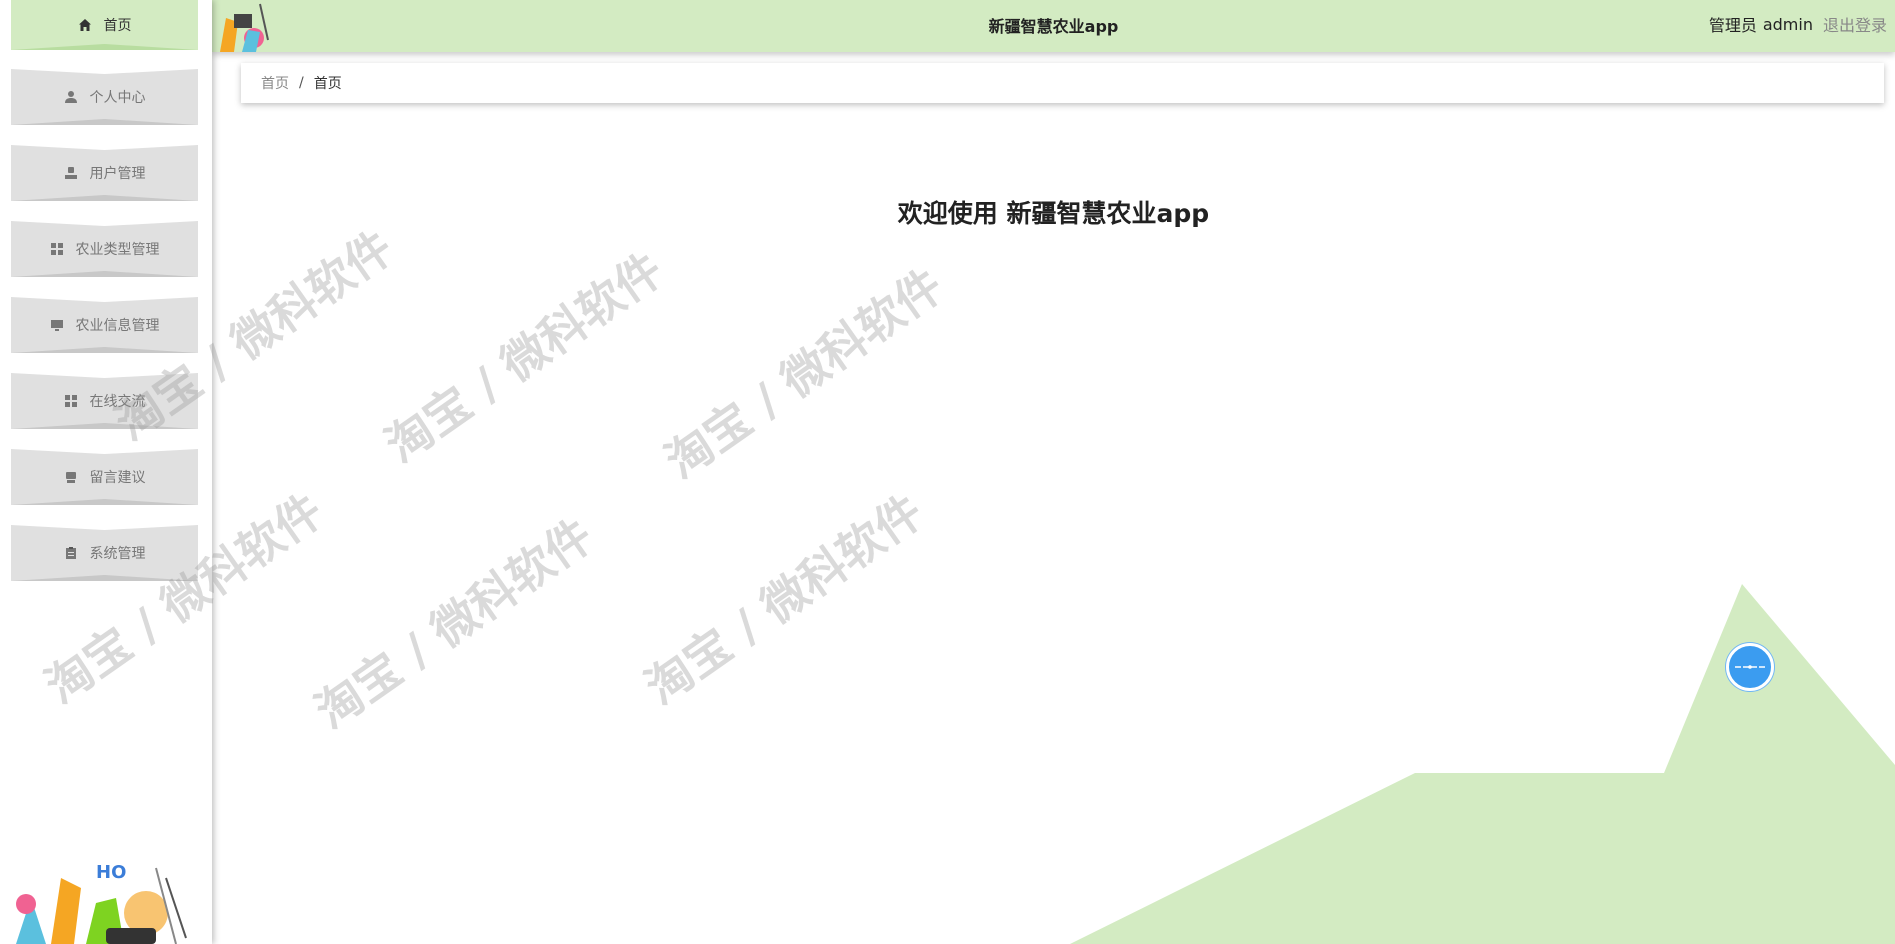 The image size is (1895, 944). I want to click on clipboard-icon, so click(71, 553).